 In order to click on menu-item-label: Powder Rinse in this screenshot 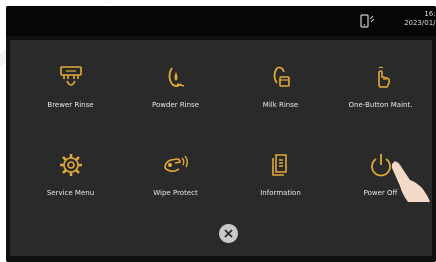, I will do `click(175, 105)`.